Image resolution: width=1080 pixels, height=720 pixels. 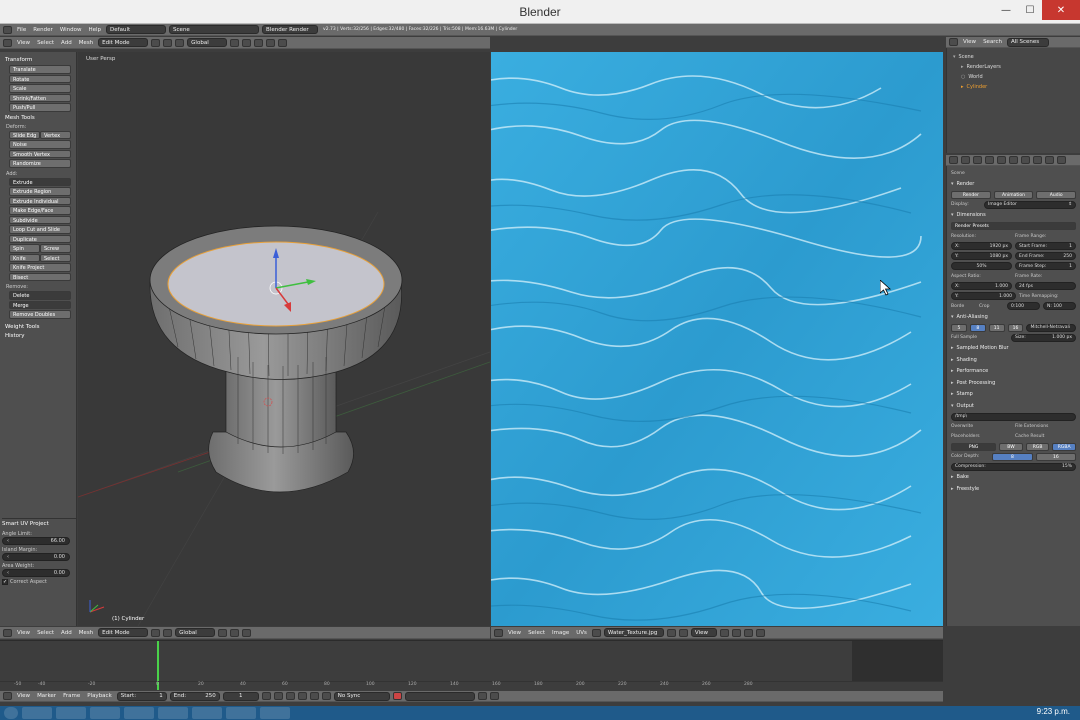 What do you see at coordinates (494, 696) in the screenshot?
I see `delete-keyframe-icon` at bounding box center [494, 696].